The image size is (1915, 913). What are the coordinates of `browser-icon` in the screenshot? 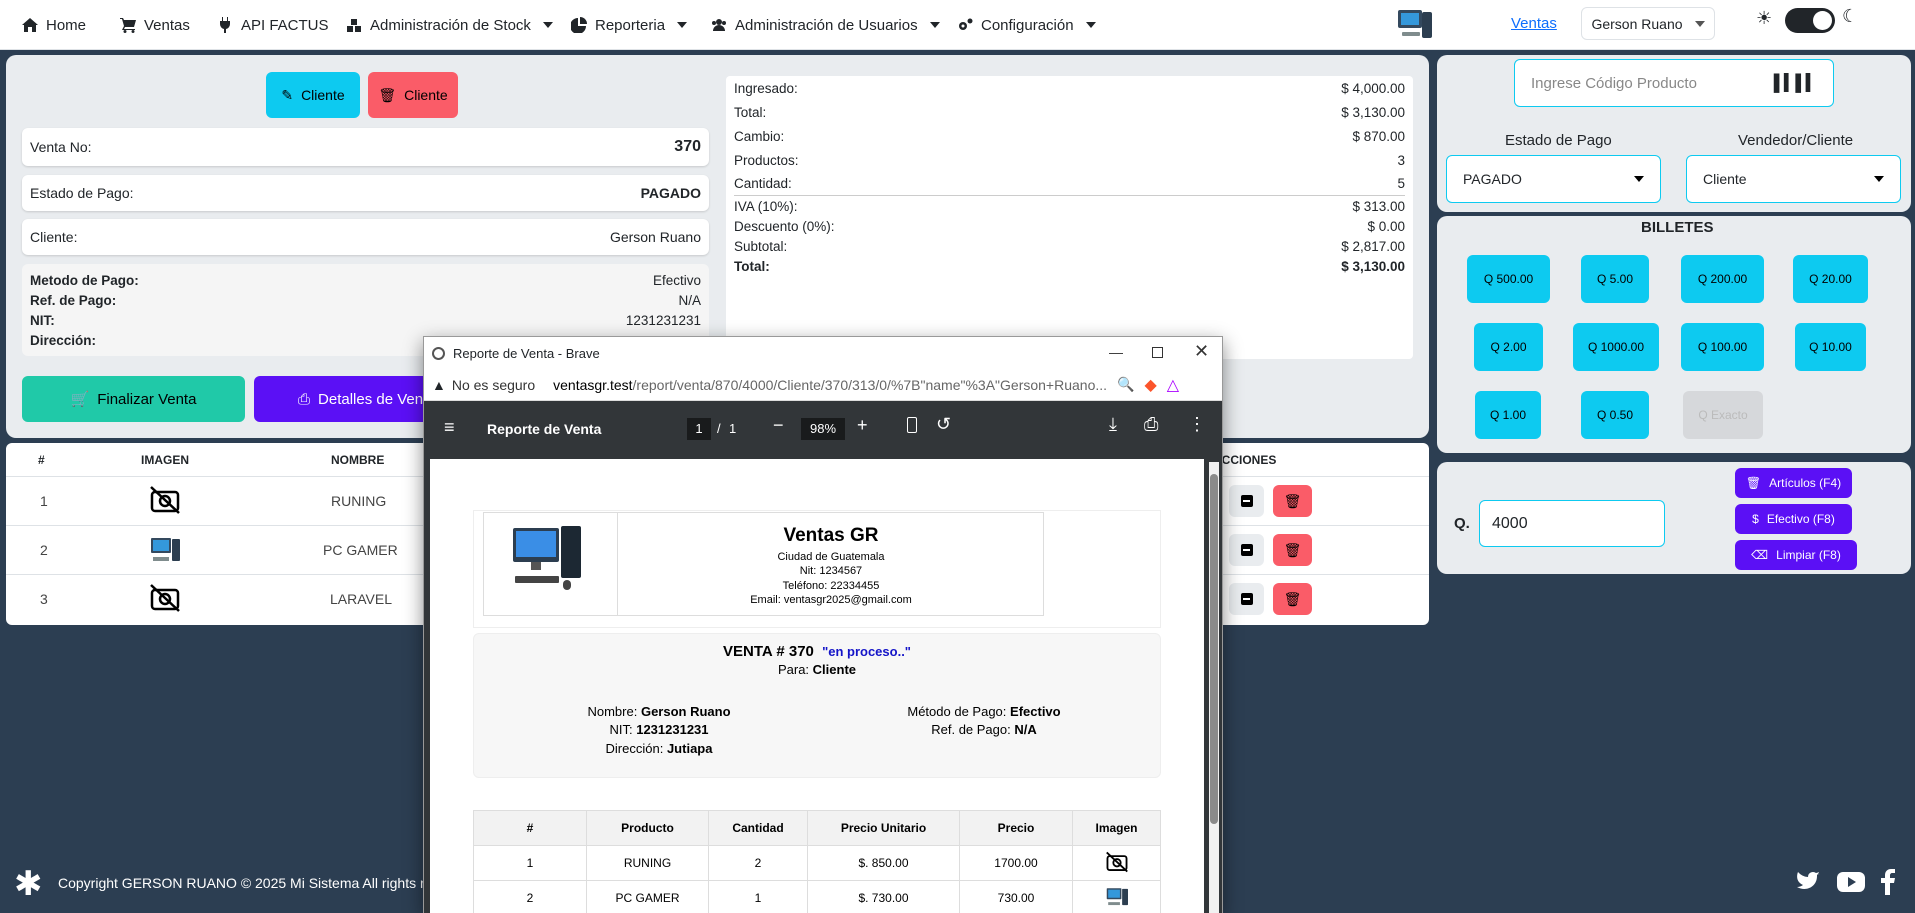 It's located at (438, 353).